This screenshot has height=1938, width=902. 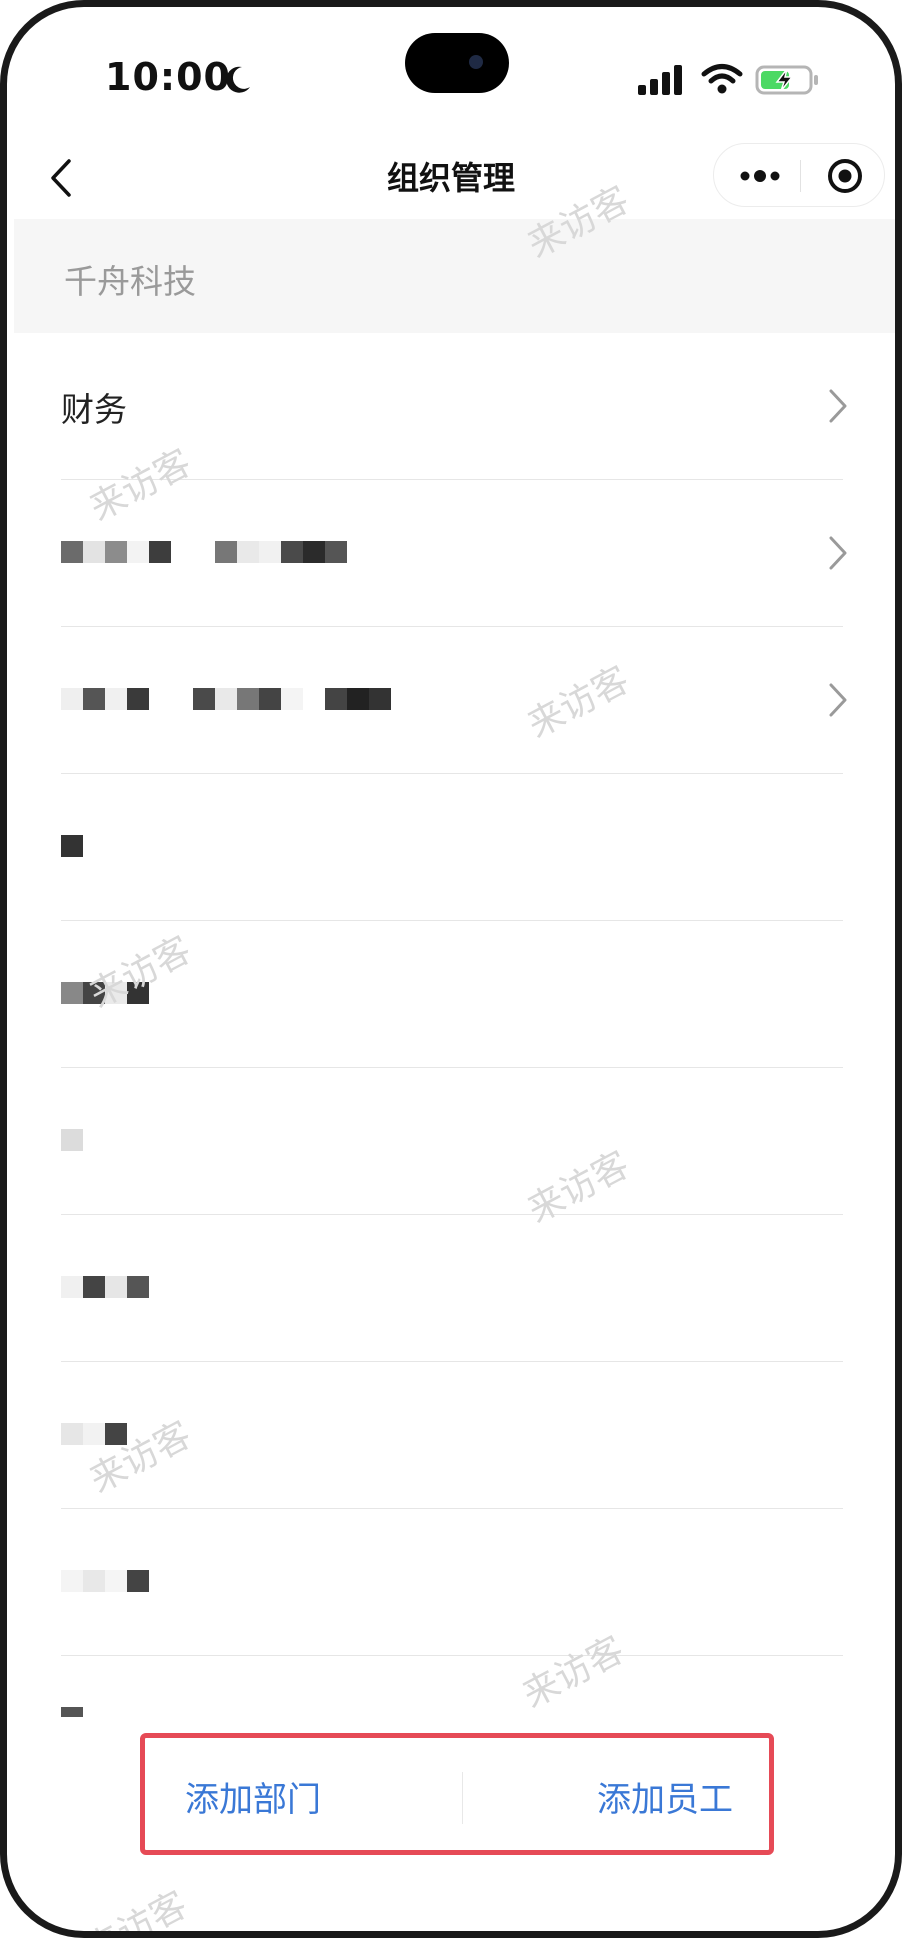 I want to click on battery-charging-icon, so click(x=786, y=80).